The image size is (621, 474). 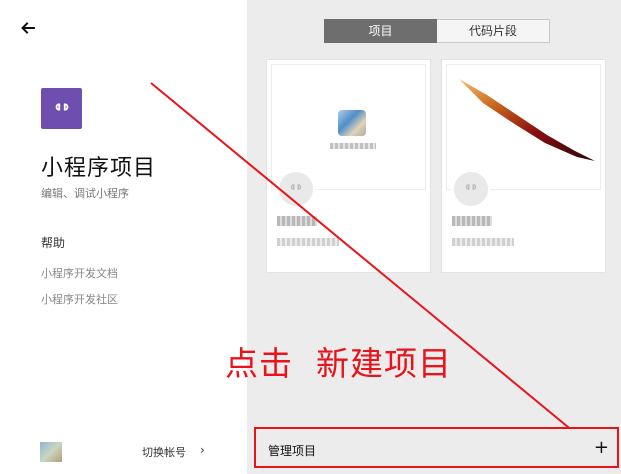 I want to click on help-heading: 帮助, so click(x=53, y=243).